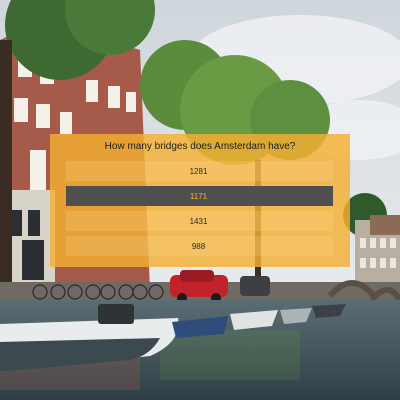 Image resolution: width=400 pixels, height=400 pixels. Describe the element at coordinates (199, 196) in the screenshot. I see `answer-option-1171: 1171` at that location.